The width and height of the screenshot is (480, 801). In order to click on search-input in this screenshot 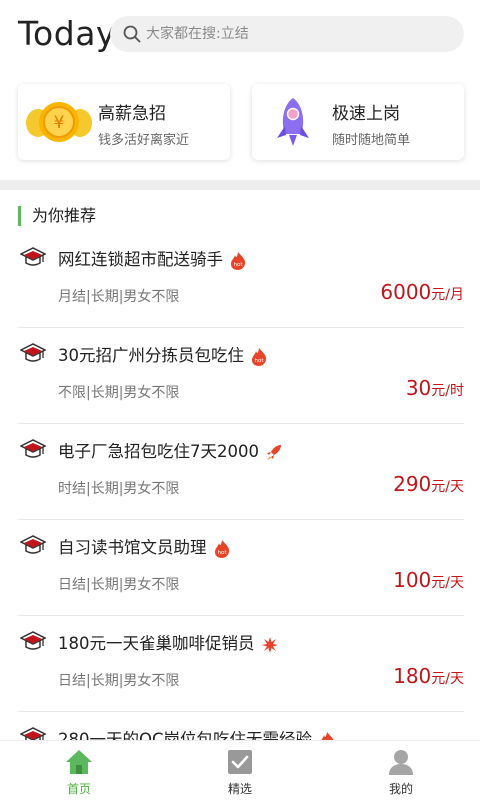, I will do `click(296, 34)`.